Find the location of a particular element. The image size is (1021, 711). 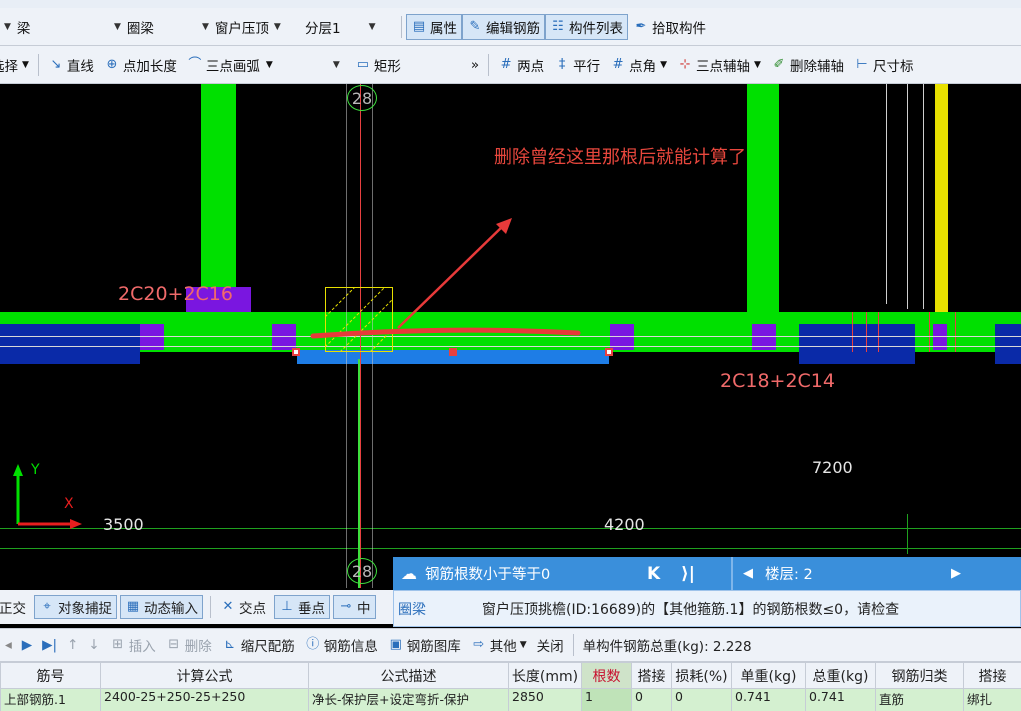

column-header: 总重(kg) is located at coordinates (840, 675).